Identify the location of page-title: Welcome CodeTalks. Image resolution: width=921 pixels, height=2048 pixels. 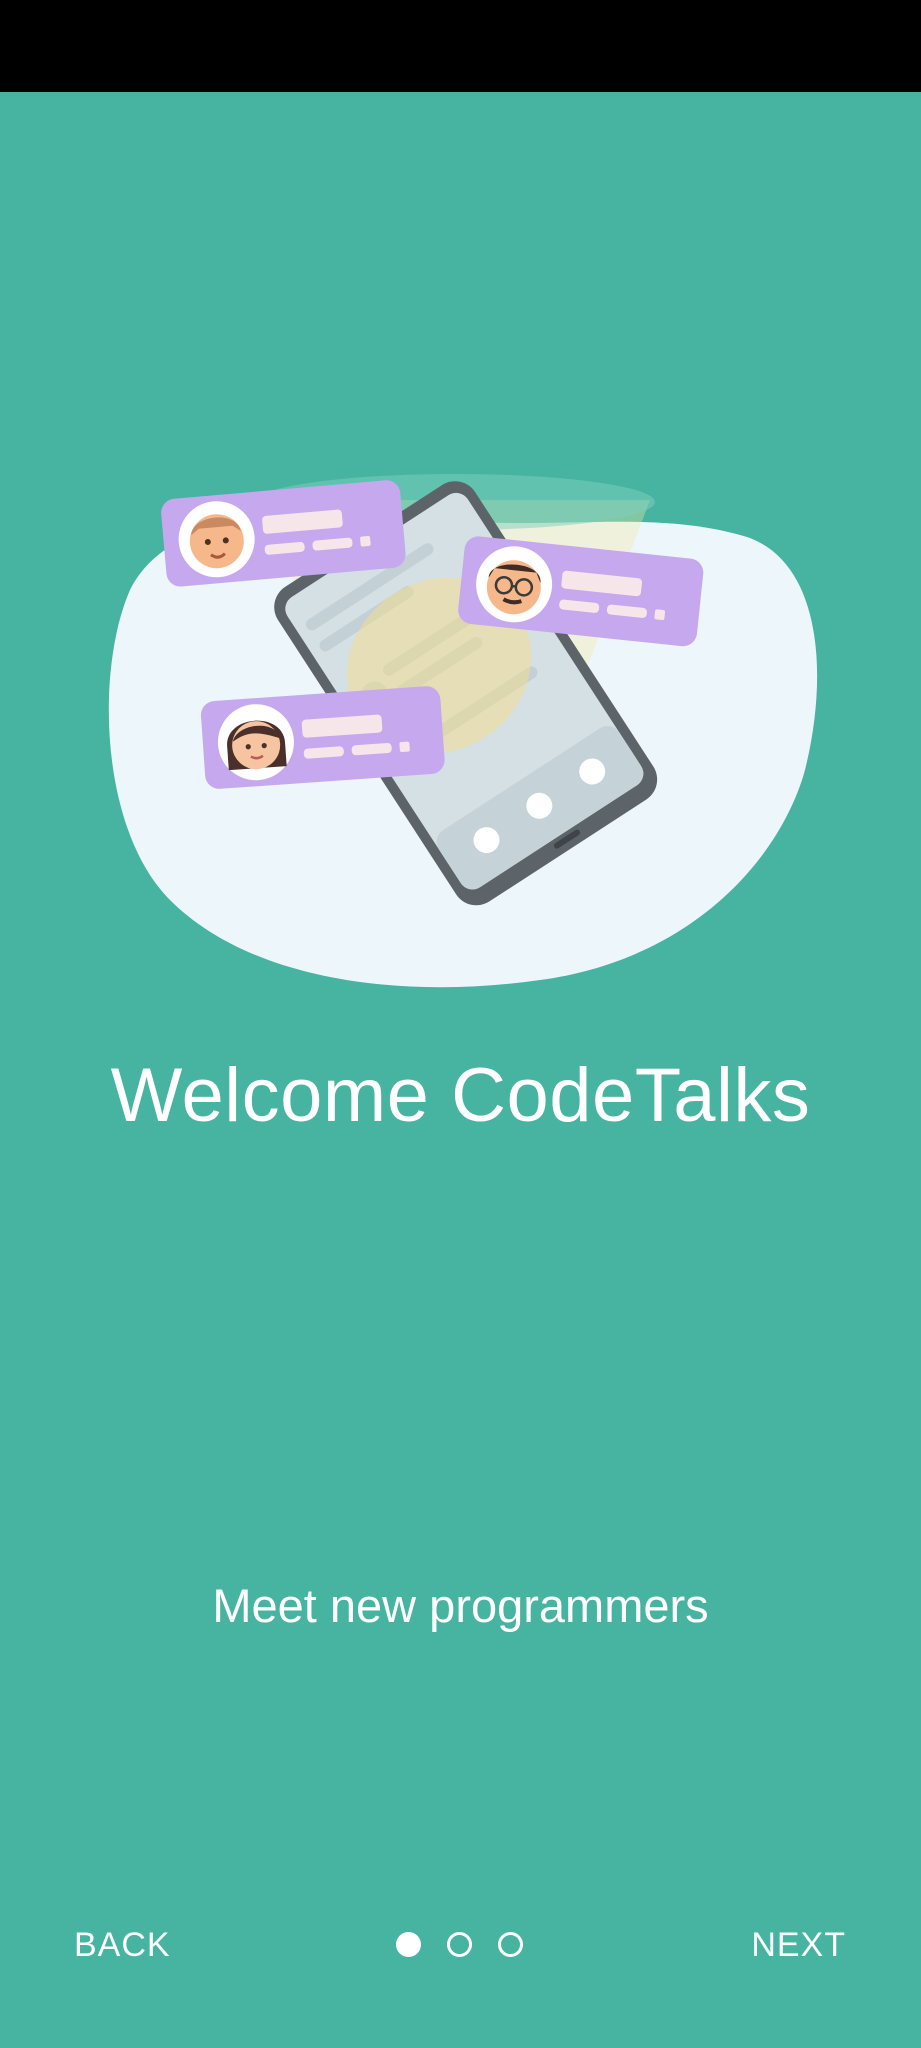
(460, 1095).